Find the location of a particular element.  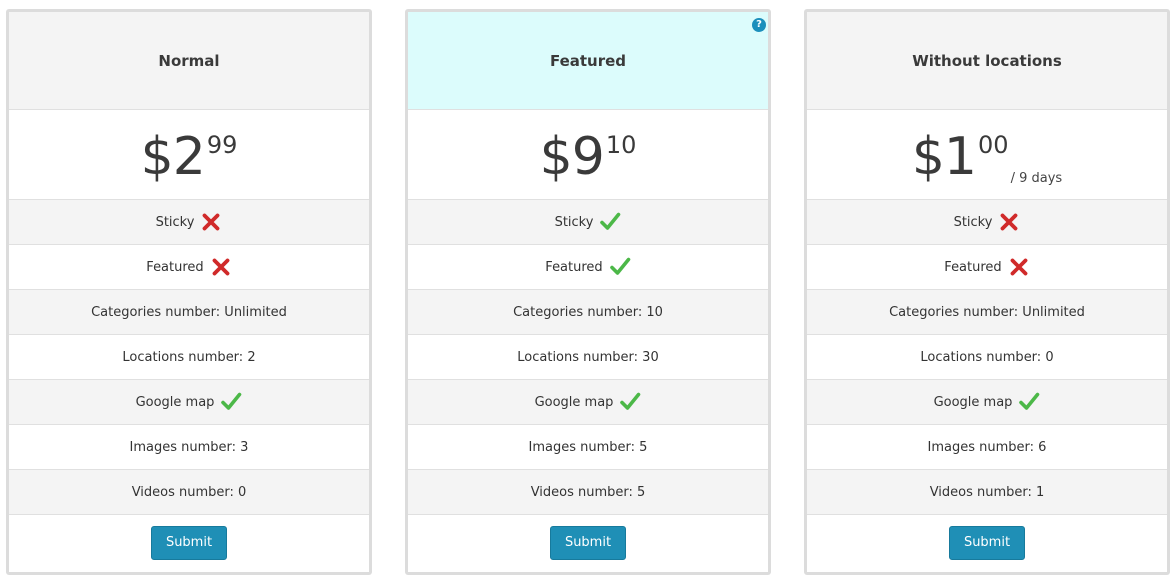

price-cents: 99 is located at coordinates (222, 144).